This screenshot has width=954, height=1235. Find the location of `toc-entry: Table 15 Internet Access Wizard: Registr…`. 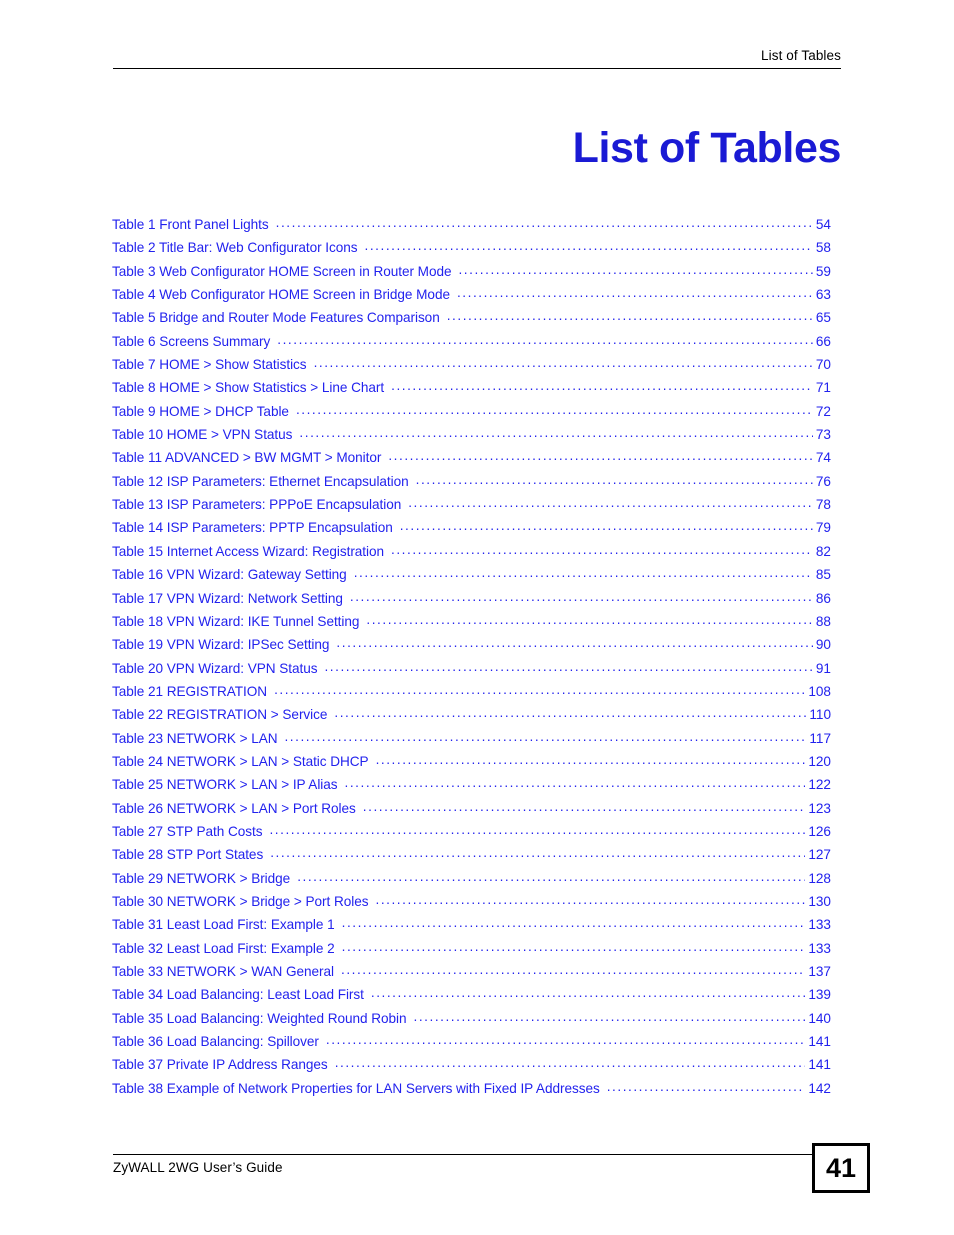

toc-entry: Table 15 Internet Access Wizard: Registr… is located at coordinates (471, 554).